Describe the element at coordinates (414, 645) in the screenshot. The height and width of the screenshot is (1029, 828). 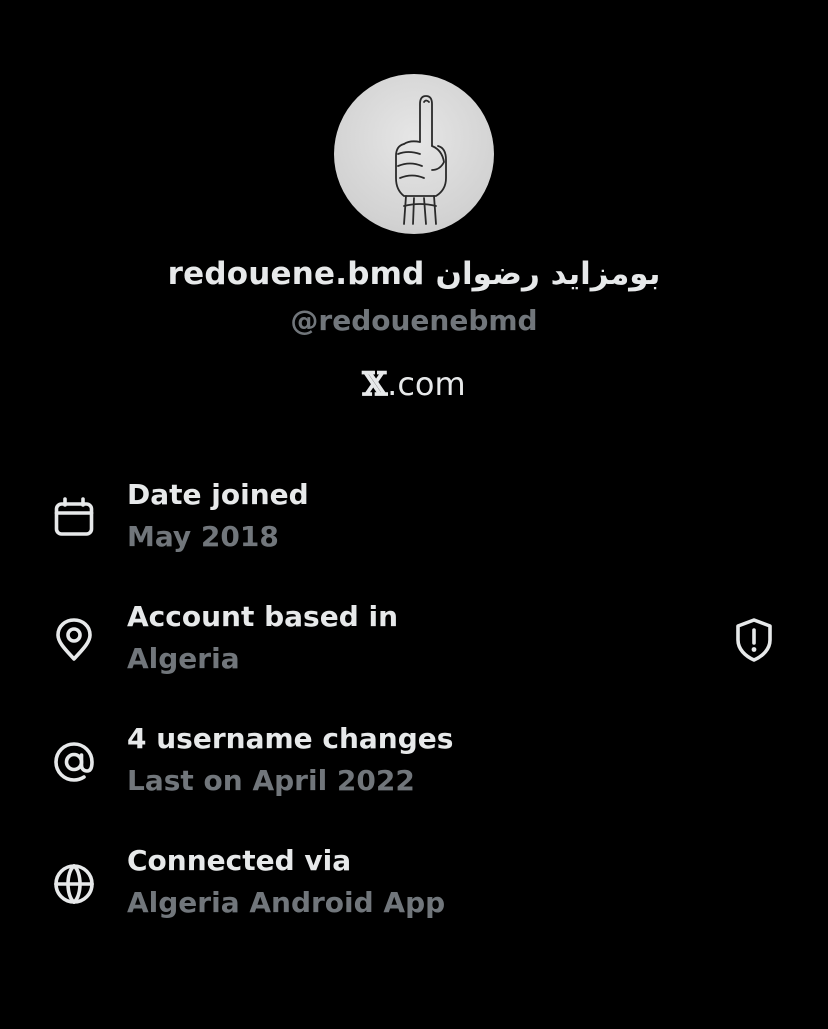
I see `info-row-account-based-in: Account based in Algeria` at that location.